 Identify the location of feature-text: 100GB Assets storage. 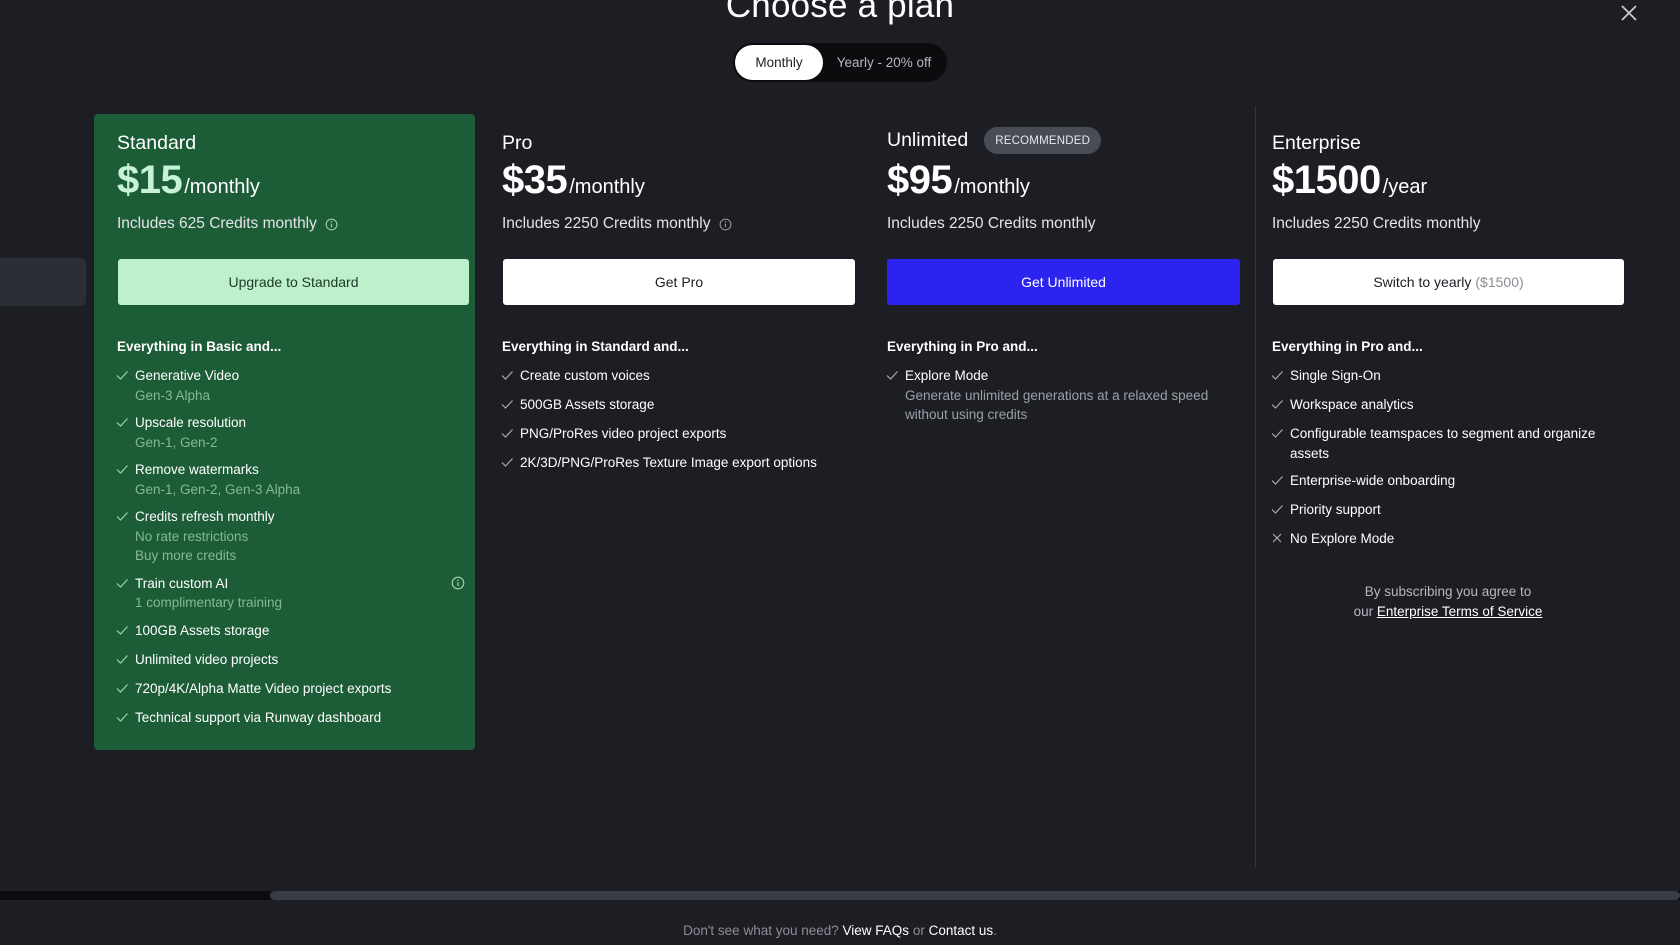
(202, 630).